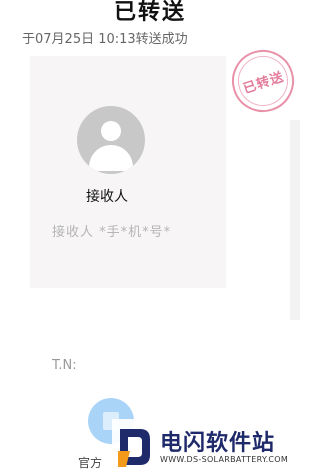  What do you see at coordinates (105, 39) in the screenshot?
I see `transfer-time-text: 于07月25日 10:13转送成功` at bounding box center [105, 39].